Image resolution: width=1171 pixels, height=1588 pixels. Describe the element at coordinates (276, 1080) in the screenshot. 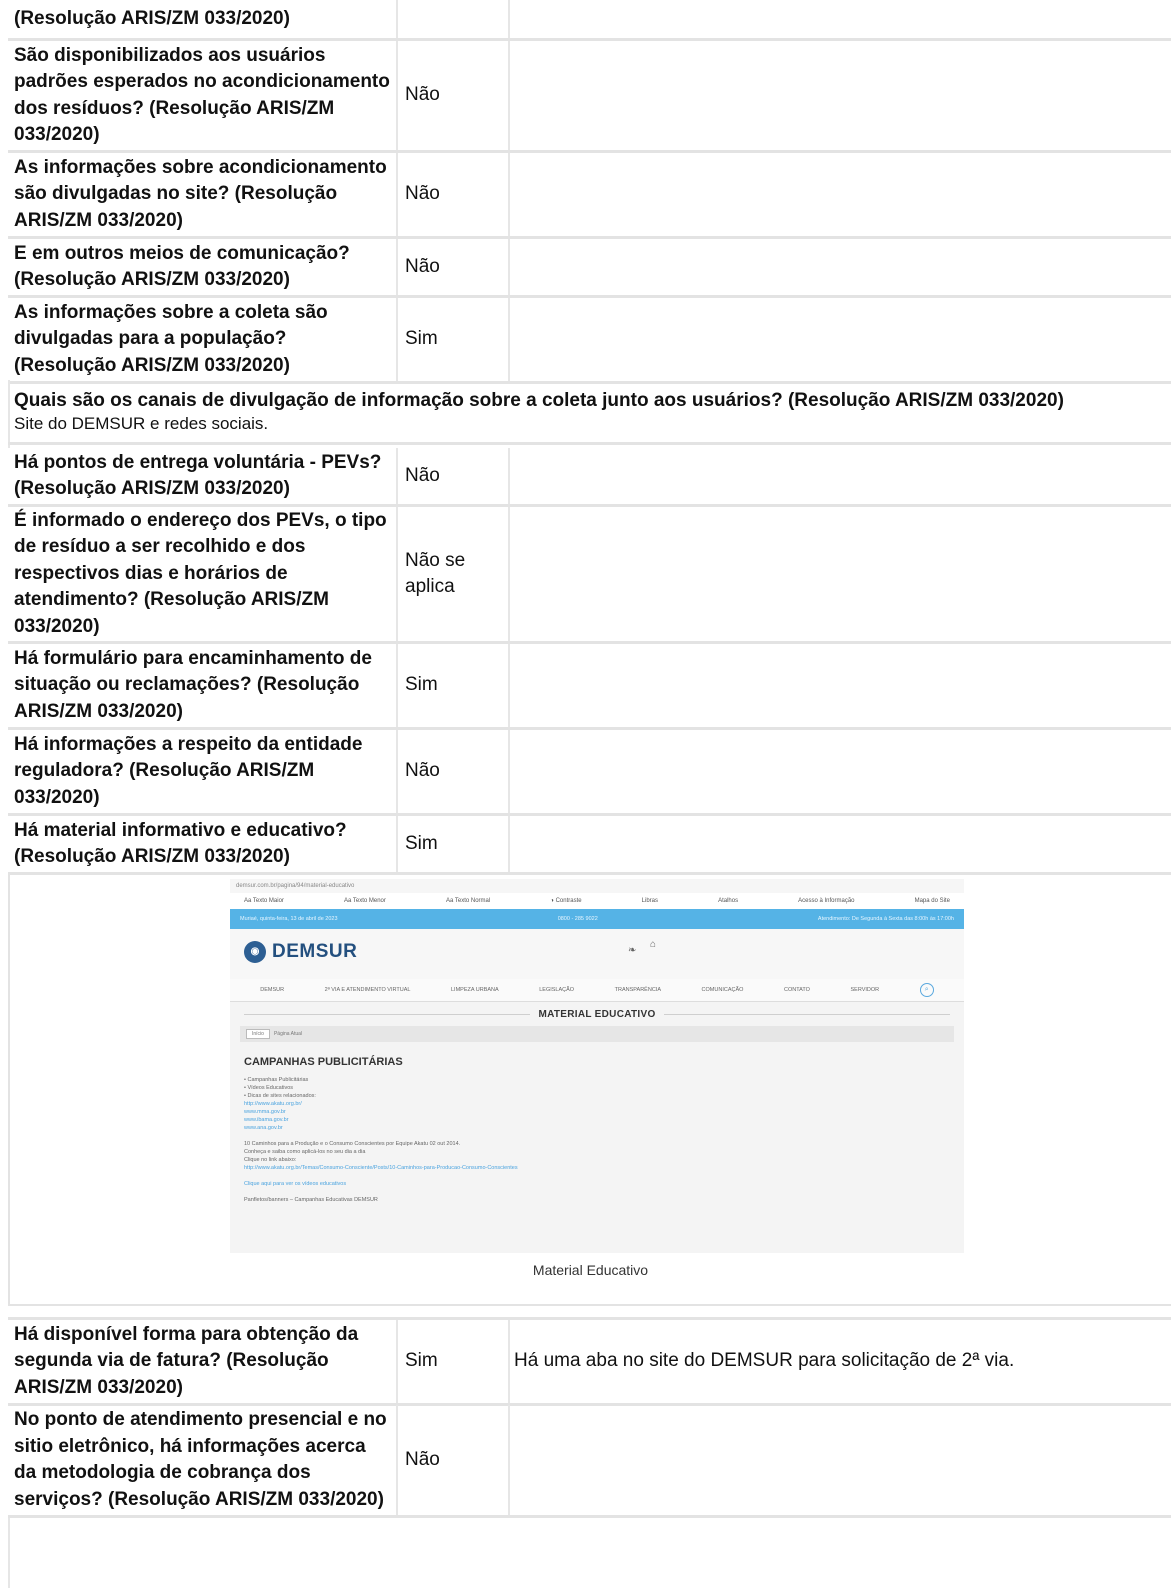

I see `list-item: • Campanhas Publicitárias` at that location.